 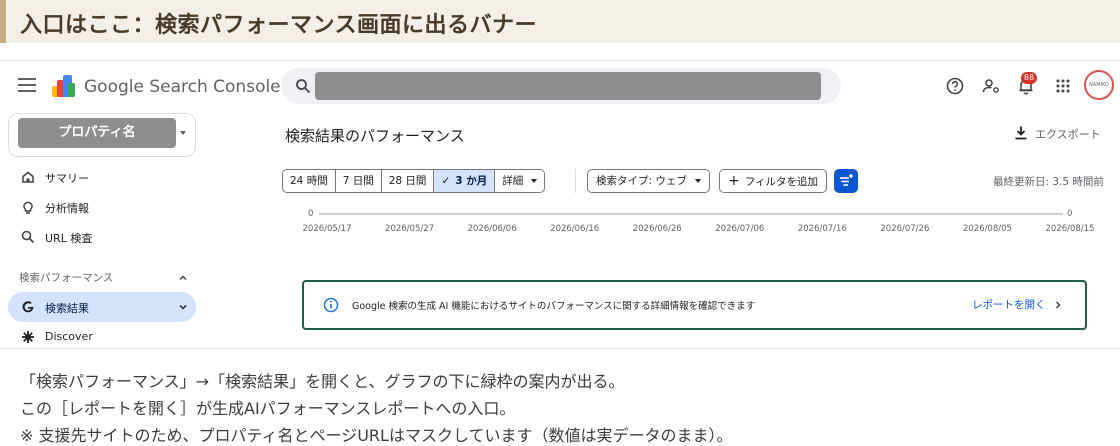 What do you see at coordinates (987, 229) in the screenshot?
I see `x-tick-label: 2026/08/05` at bounding box center [987, 229].